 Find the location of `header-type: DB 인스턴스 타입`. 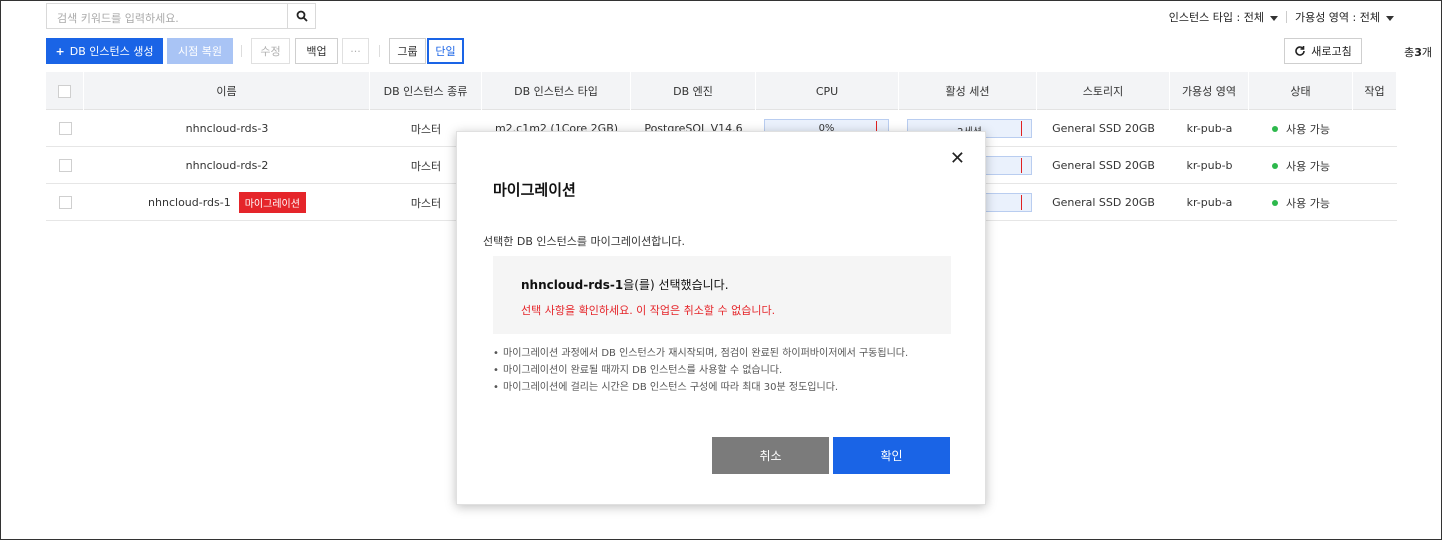

header-type: DB 인스턴스 타입 is located at coordinates (556, 91).